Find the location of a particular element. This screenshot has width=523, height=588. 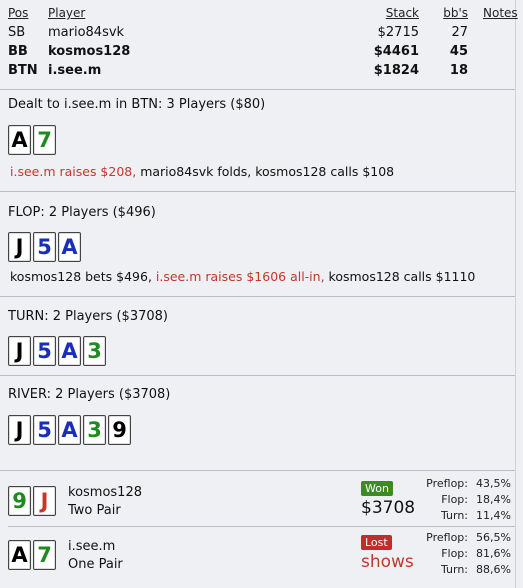

player-stack: $4461 is located at coordinates (396, 51).